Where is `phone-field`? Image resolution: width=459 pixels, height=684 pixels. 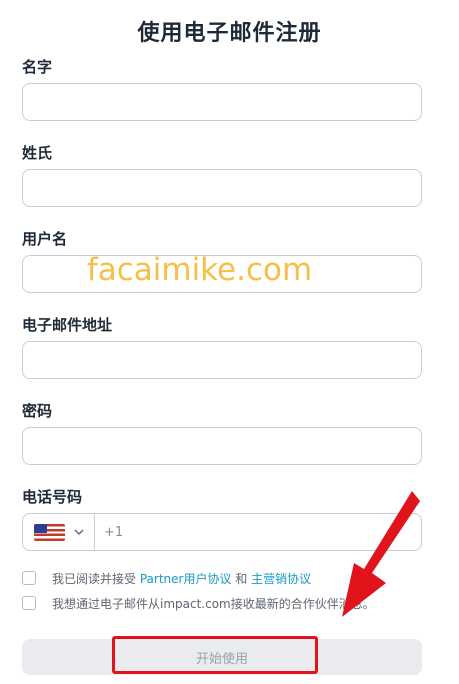
phone-field is located at coordinates (222, 532).